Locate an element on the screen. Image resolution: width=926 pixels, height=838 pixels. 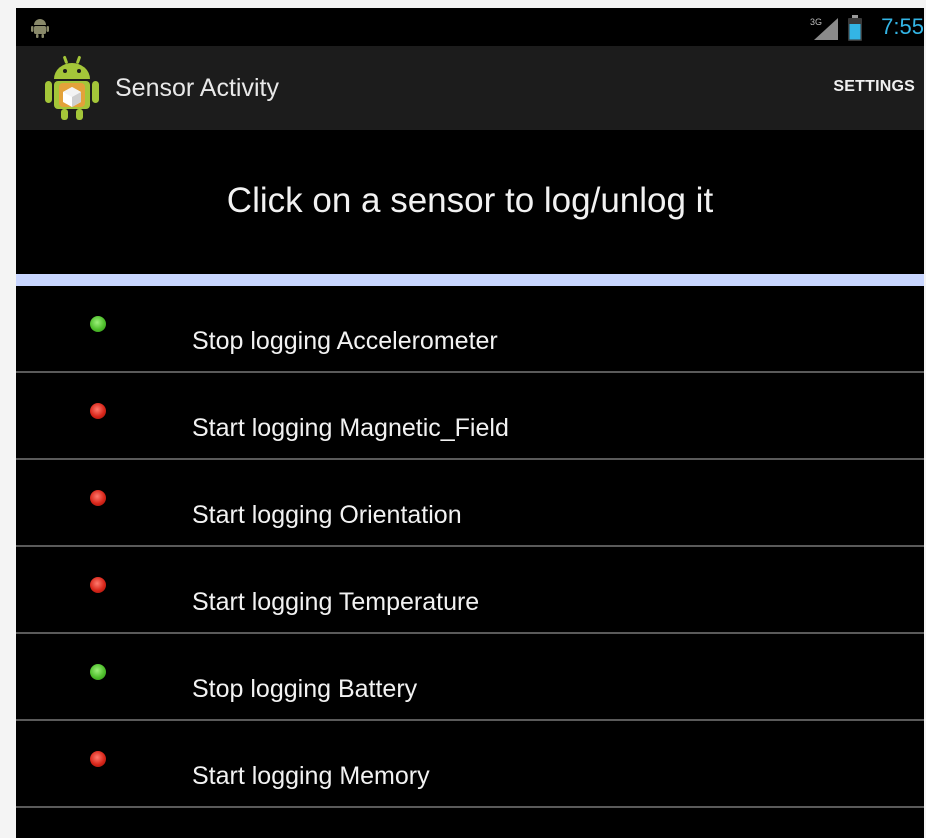
signal-icon: 3G is located at coordinates (824, 28).